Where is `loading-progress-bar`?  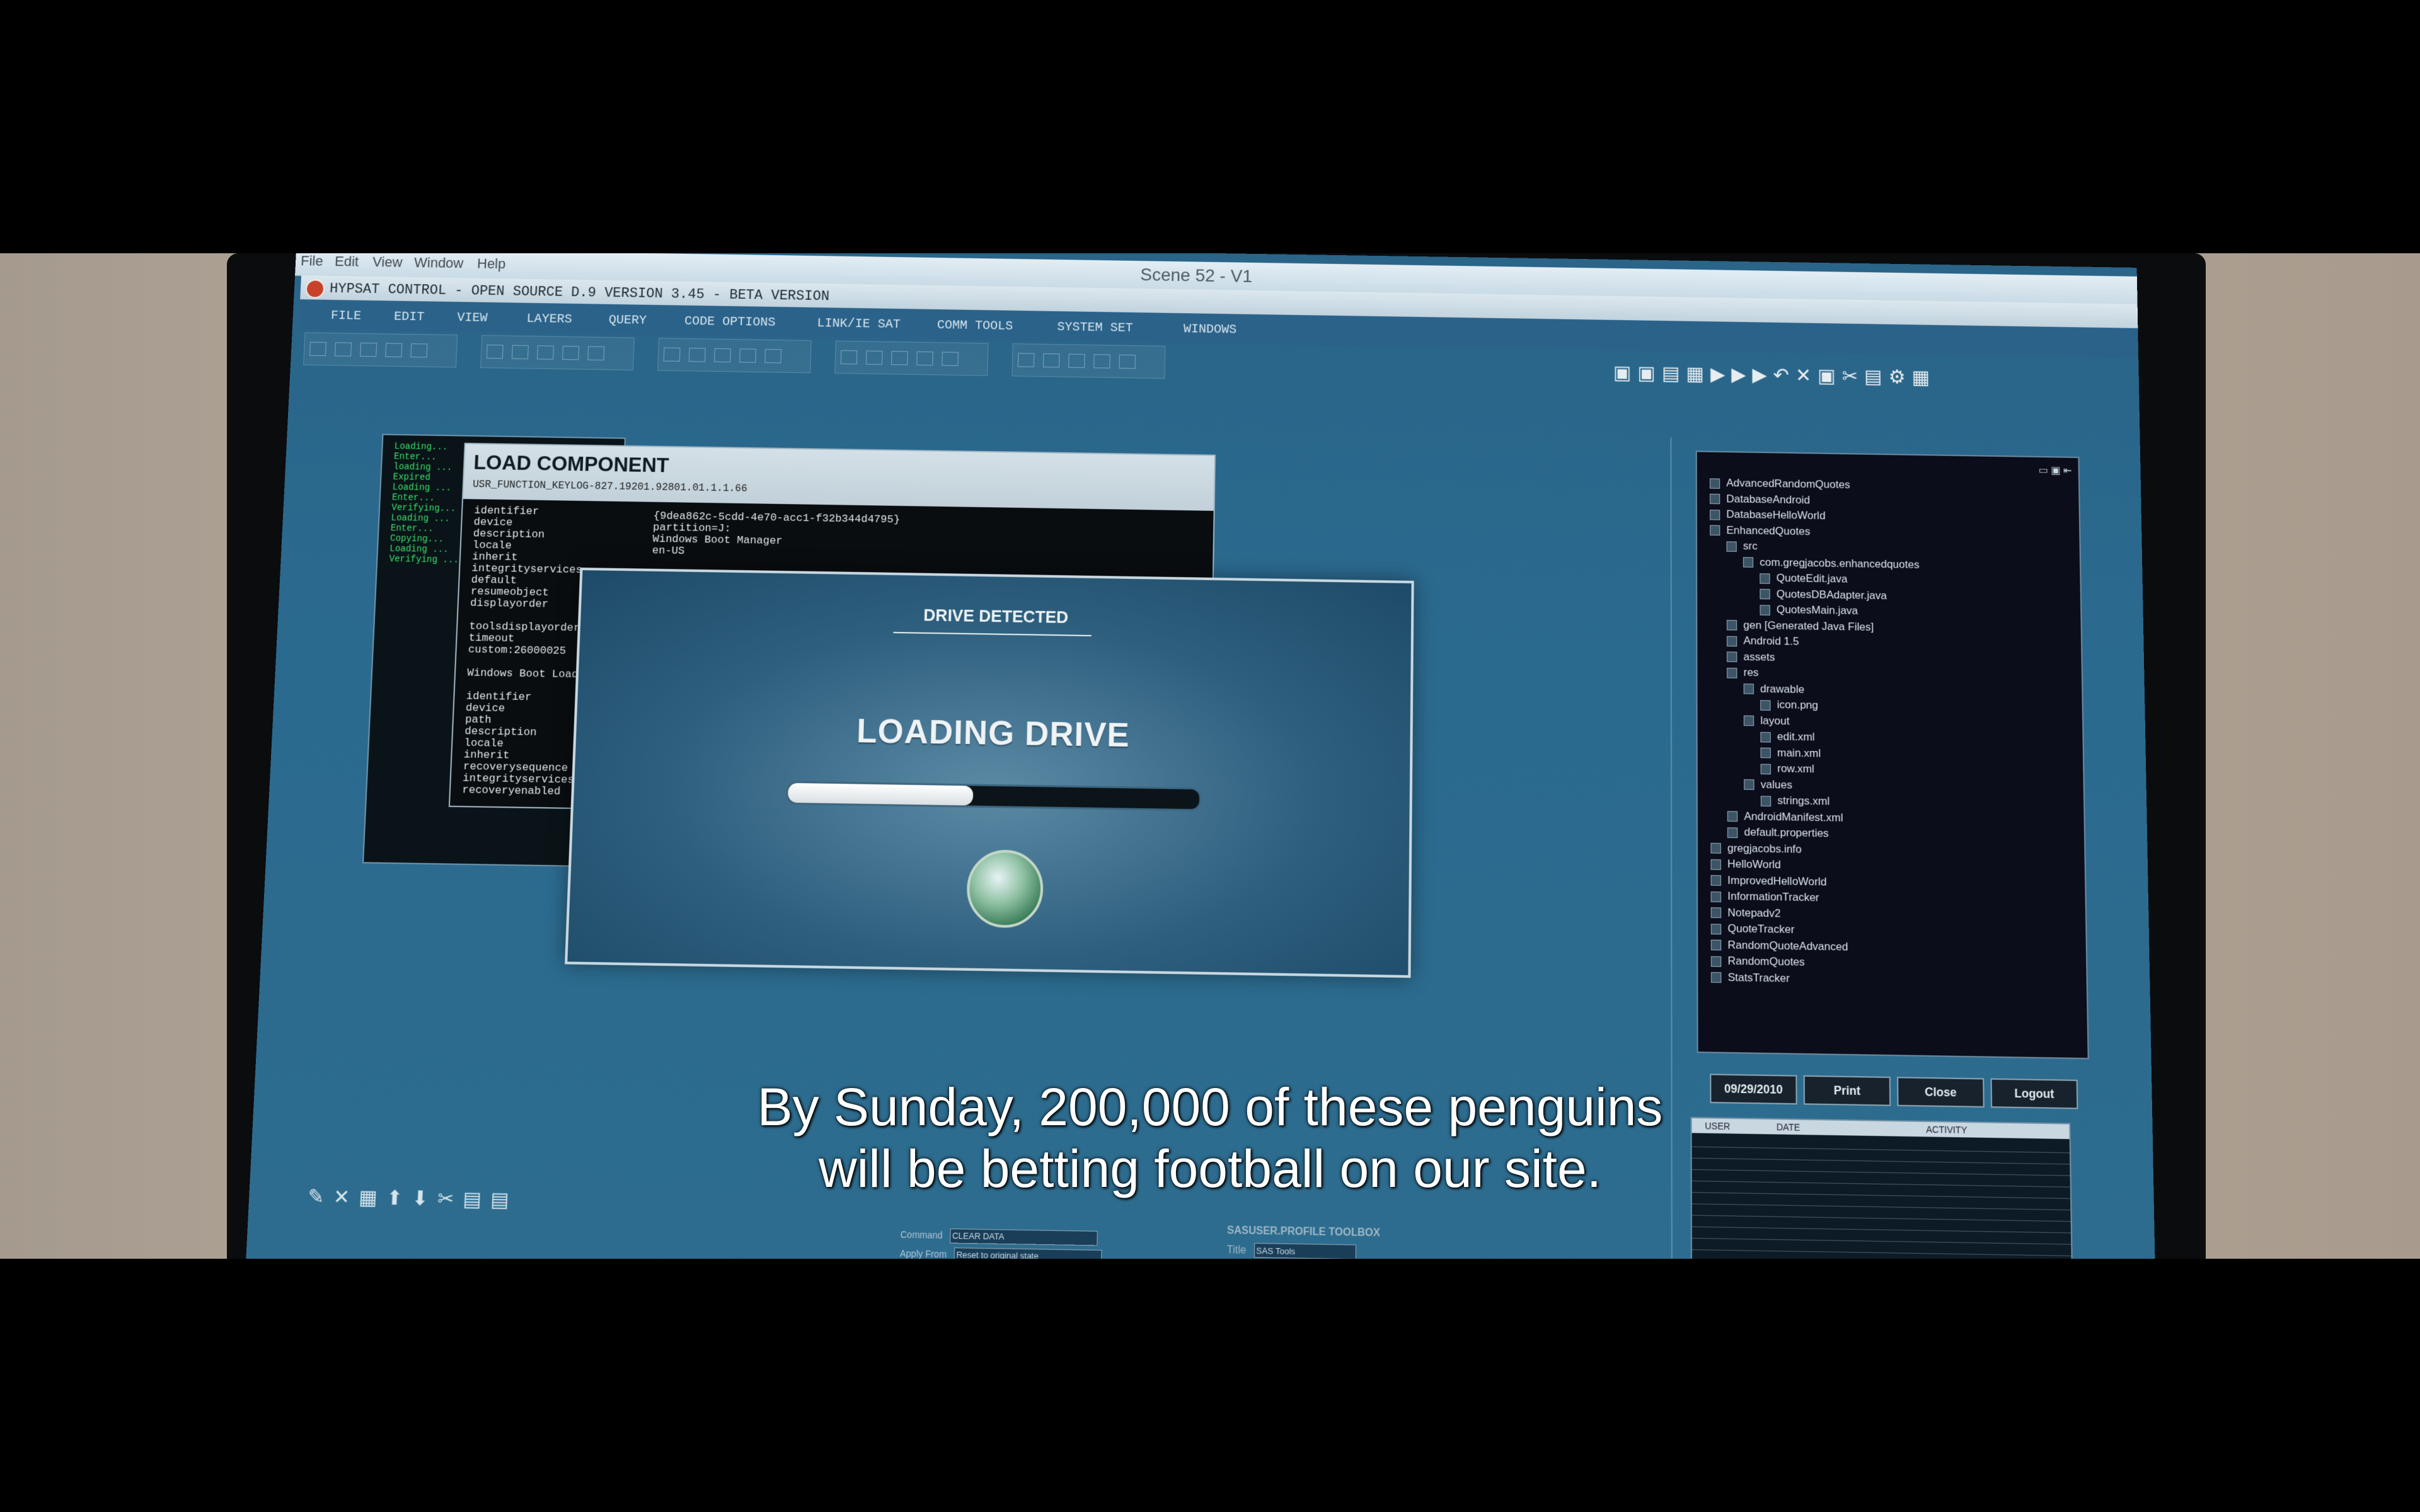 loading-progress-bar is located at coordinates (993, 796).